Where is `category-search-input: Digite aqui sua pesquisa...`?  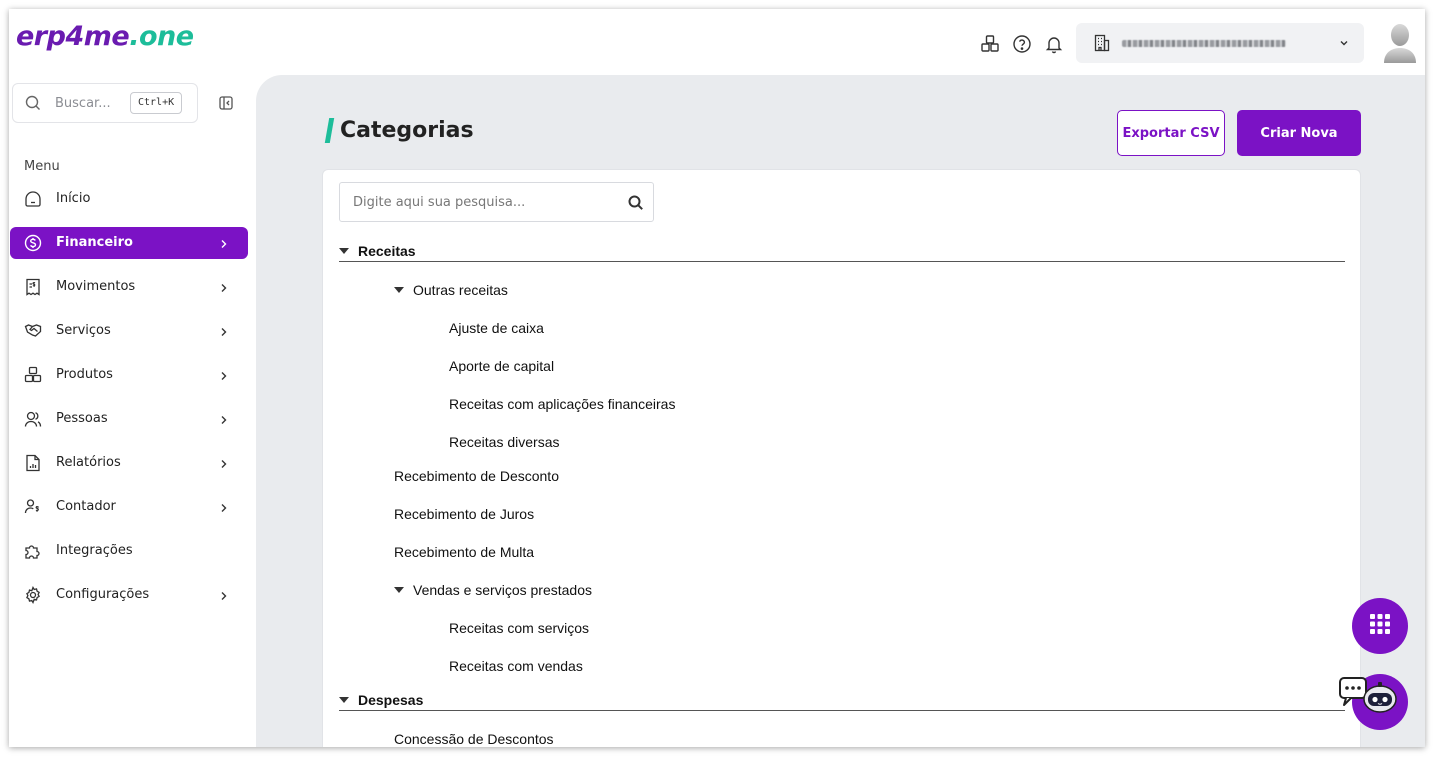 category-search-input: Digite aqui sua pesquisa... is located at coordinates (496, 202).